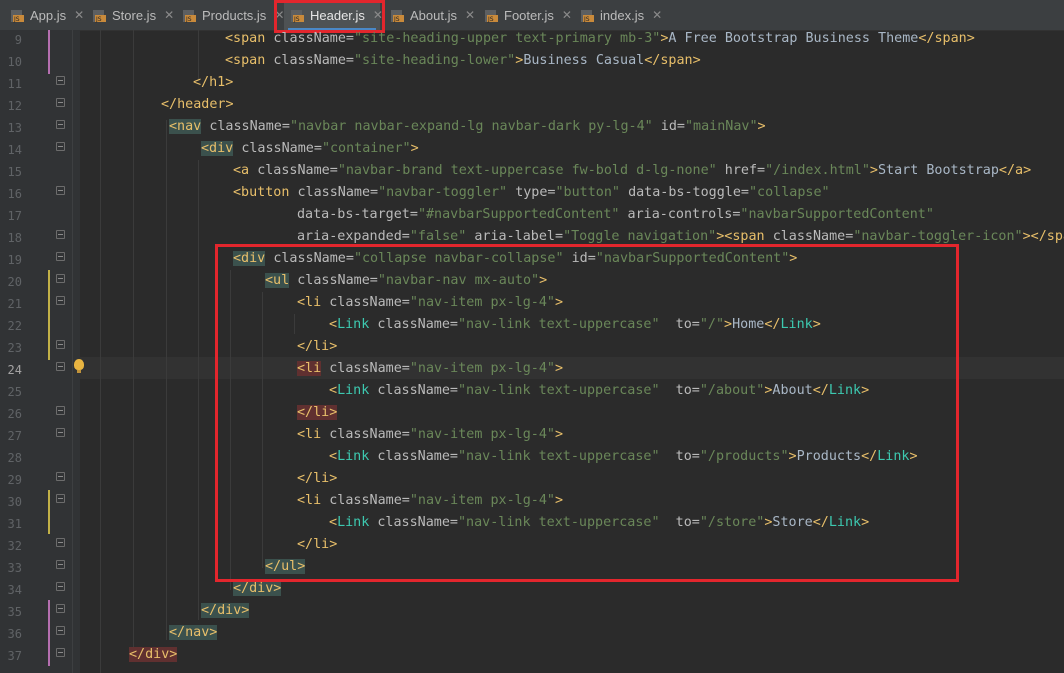 This screenshot has height=673, width=1064. Describe the element at coordinates (14, 326) in the screenshot. I see `line-number: 22` at that location.